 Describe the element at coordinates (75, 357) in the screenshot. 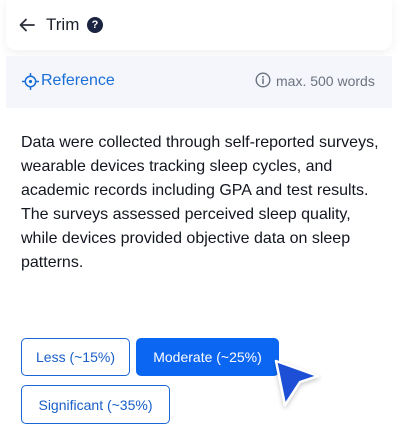

I see `less-option-button: Less (~15%)` at that location.